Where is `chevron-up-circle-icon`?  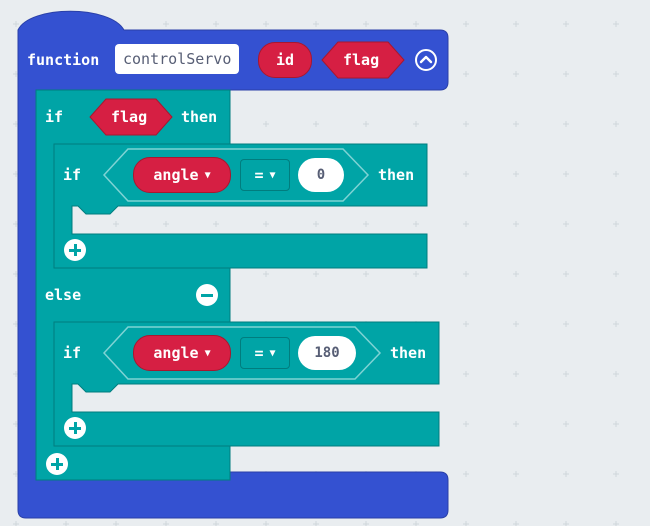 chevron-up-circle-icon is located at coordinates (426, 60).